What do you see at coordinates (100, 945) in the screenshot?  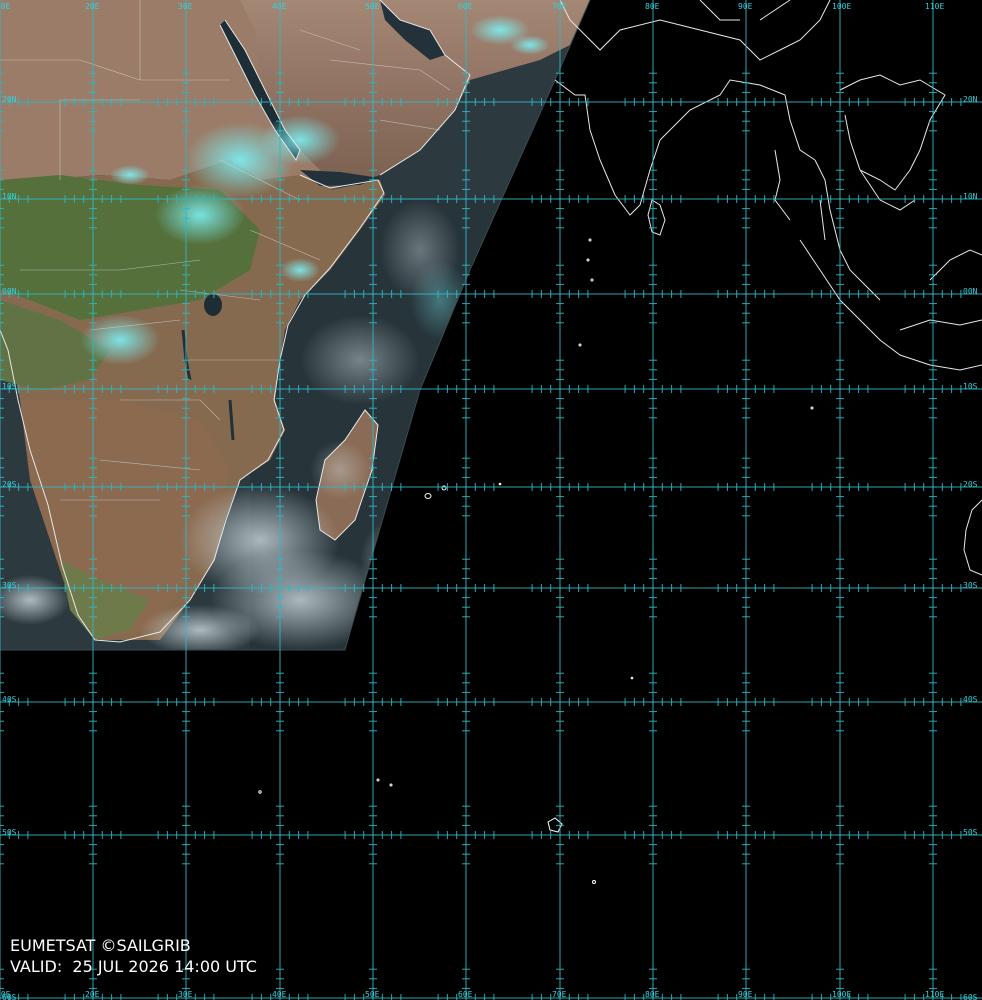 I see `credit-text: EUMETSAT ©SAILGRIB` at bounding box center [100, 945].